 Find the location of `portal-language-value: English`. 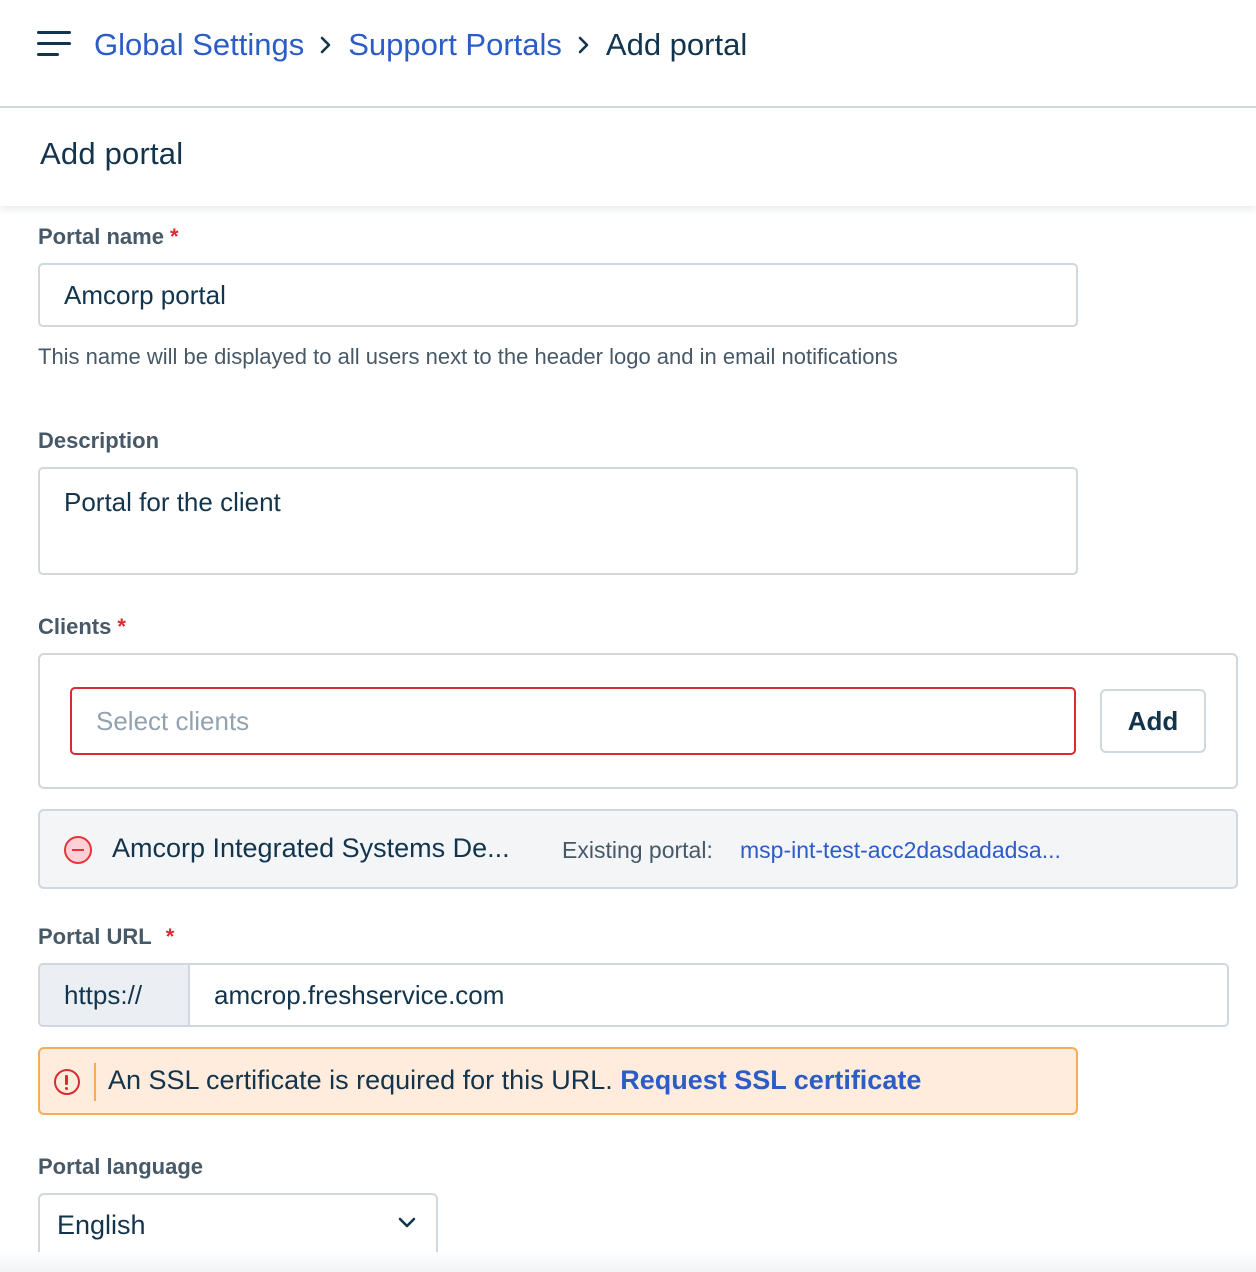

portal-language-value: English is located at coordinates (101, 1224).